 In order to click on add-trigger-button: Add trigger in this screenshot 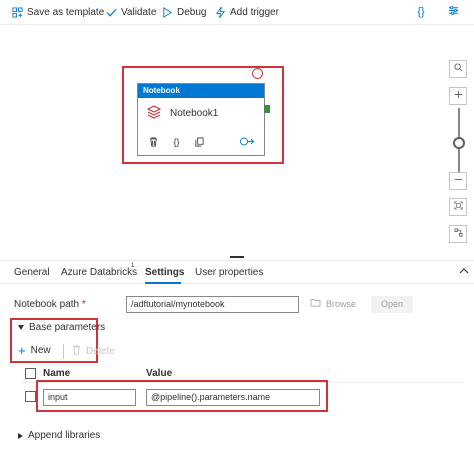, I will do `click(247, 12)`.